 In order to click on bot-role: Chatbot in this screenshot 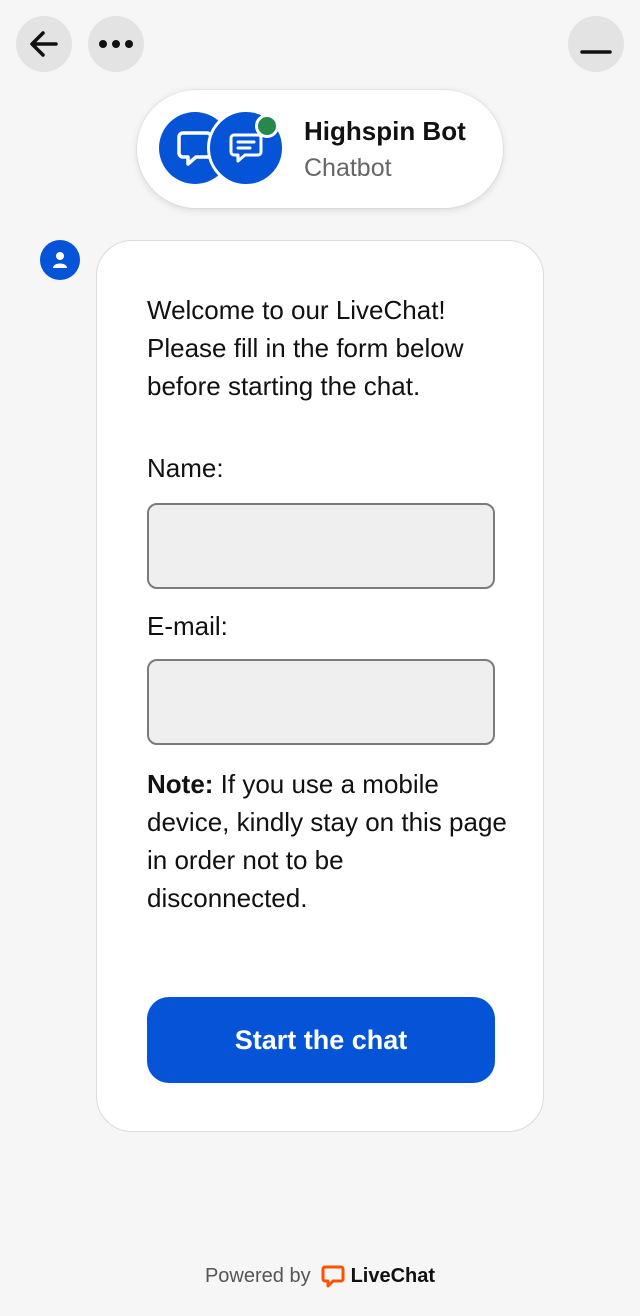, I will do `click(348, 168)`.